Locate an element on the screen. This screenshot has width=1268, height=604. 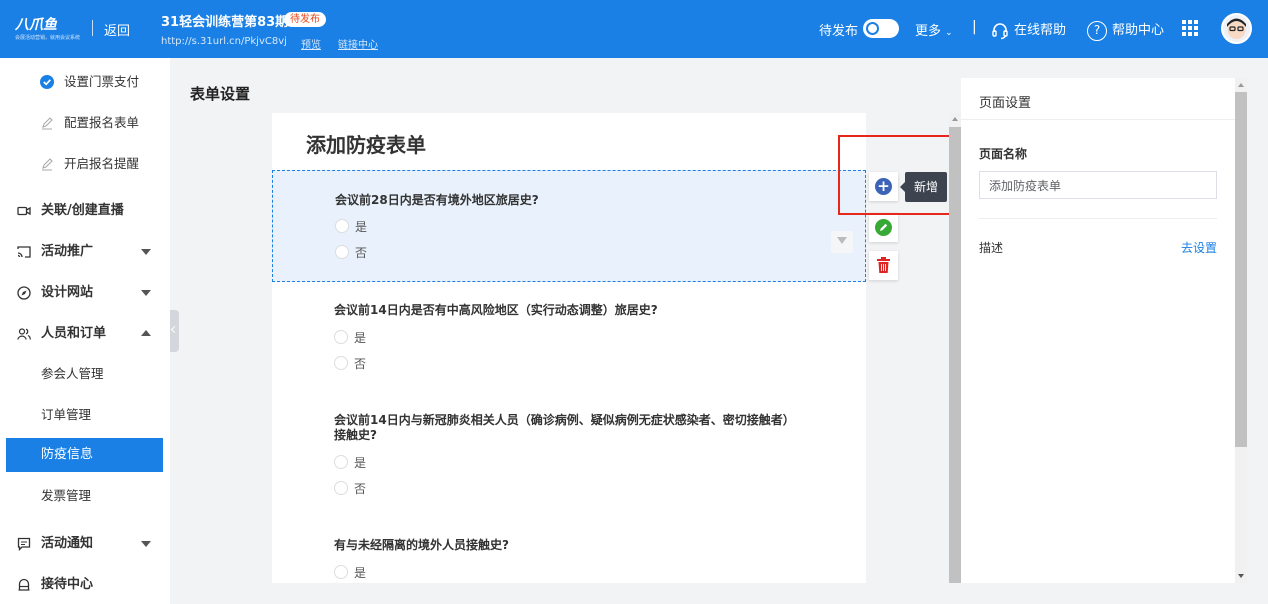
question-block: 有与未经隔离的境外人员接触史? 是 is located at coordinates (569, 550).